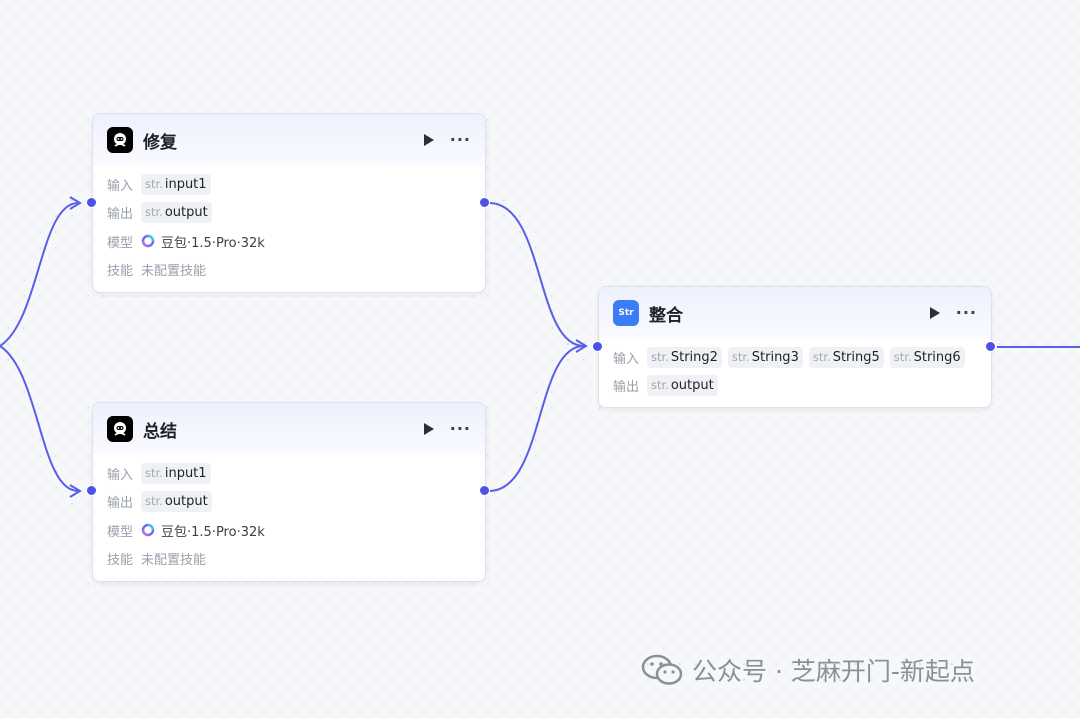 The image size is (1080, 718). What do you see at coordinates (597, 346) in the screenshot?
I see `node-merge-input-port` at bounding box center [597, 346].